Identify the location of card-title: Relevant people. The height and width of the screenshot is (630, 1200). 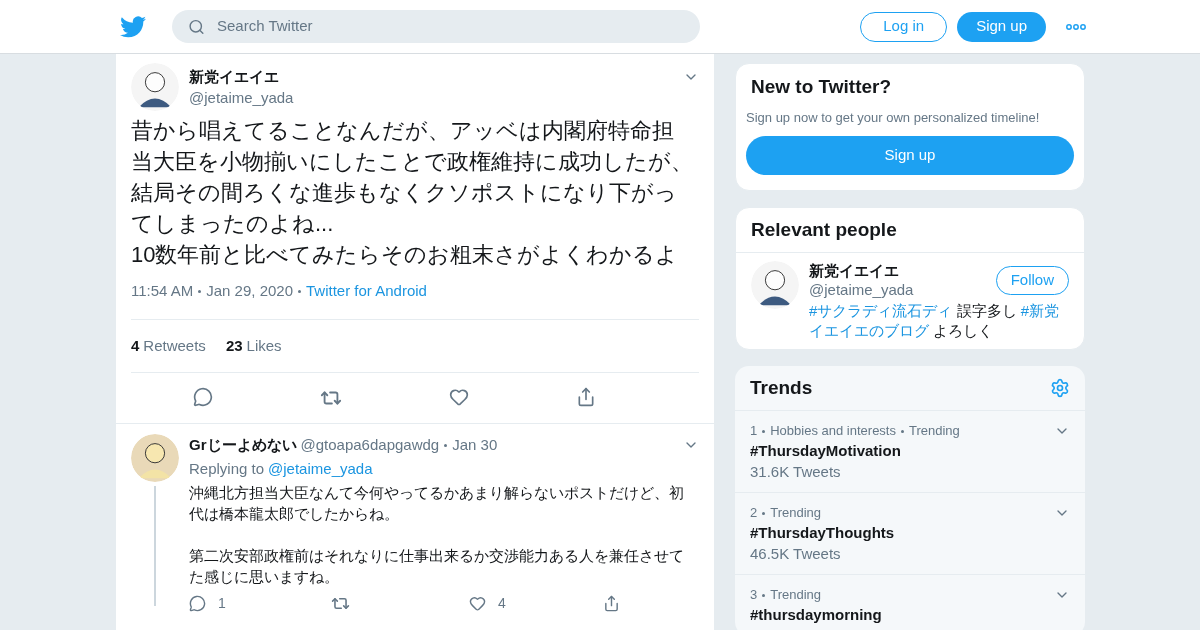
(910, 230).